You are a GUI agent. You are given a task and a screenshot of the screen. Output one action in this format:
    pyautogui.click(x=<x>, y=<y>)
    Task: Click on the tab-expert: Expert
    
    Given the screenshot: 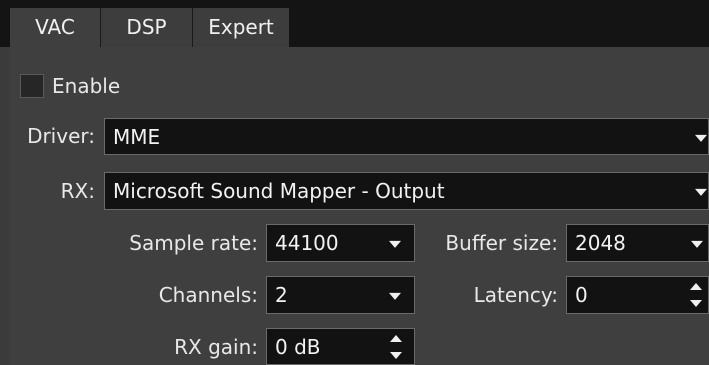 What is the action you would take?
    pyautogui.click(x=240, y=27)
    